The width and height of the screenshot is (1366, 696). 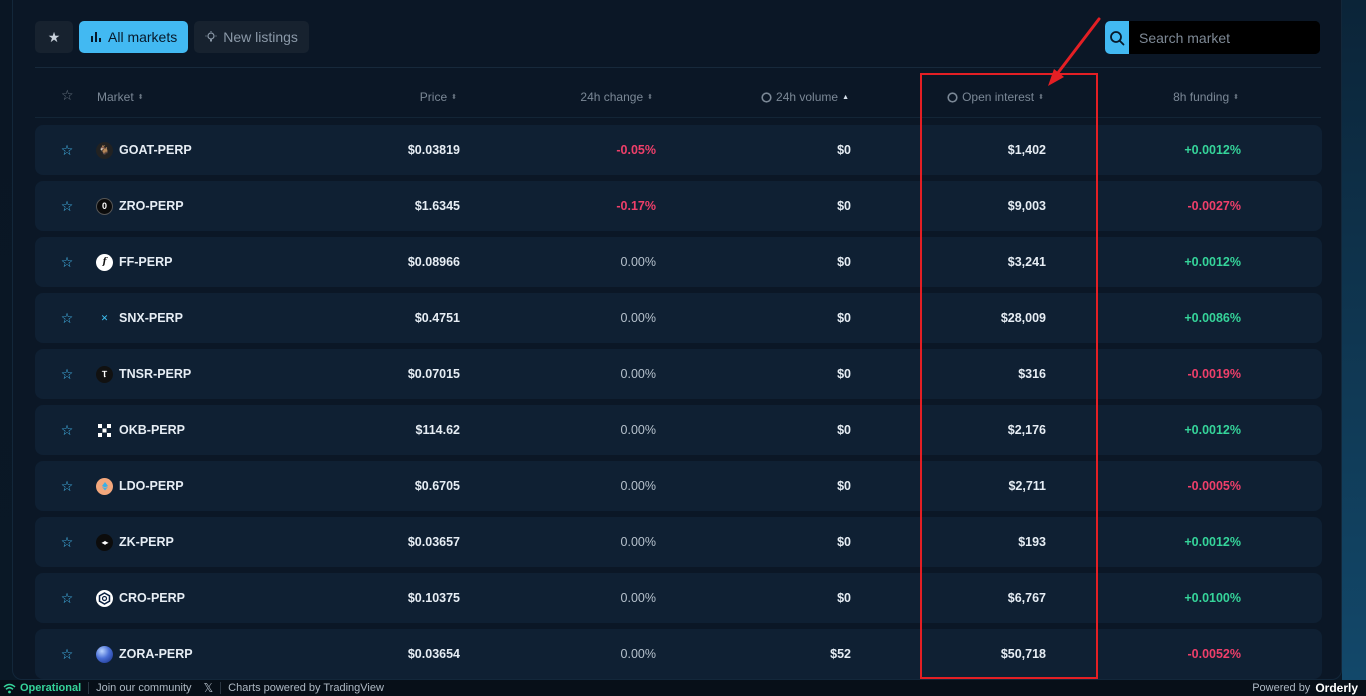 What do you see at coordinates (433, 150) in the screenshot?
I see `price: $0.03819` at bounding box center [433, 150].